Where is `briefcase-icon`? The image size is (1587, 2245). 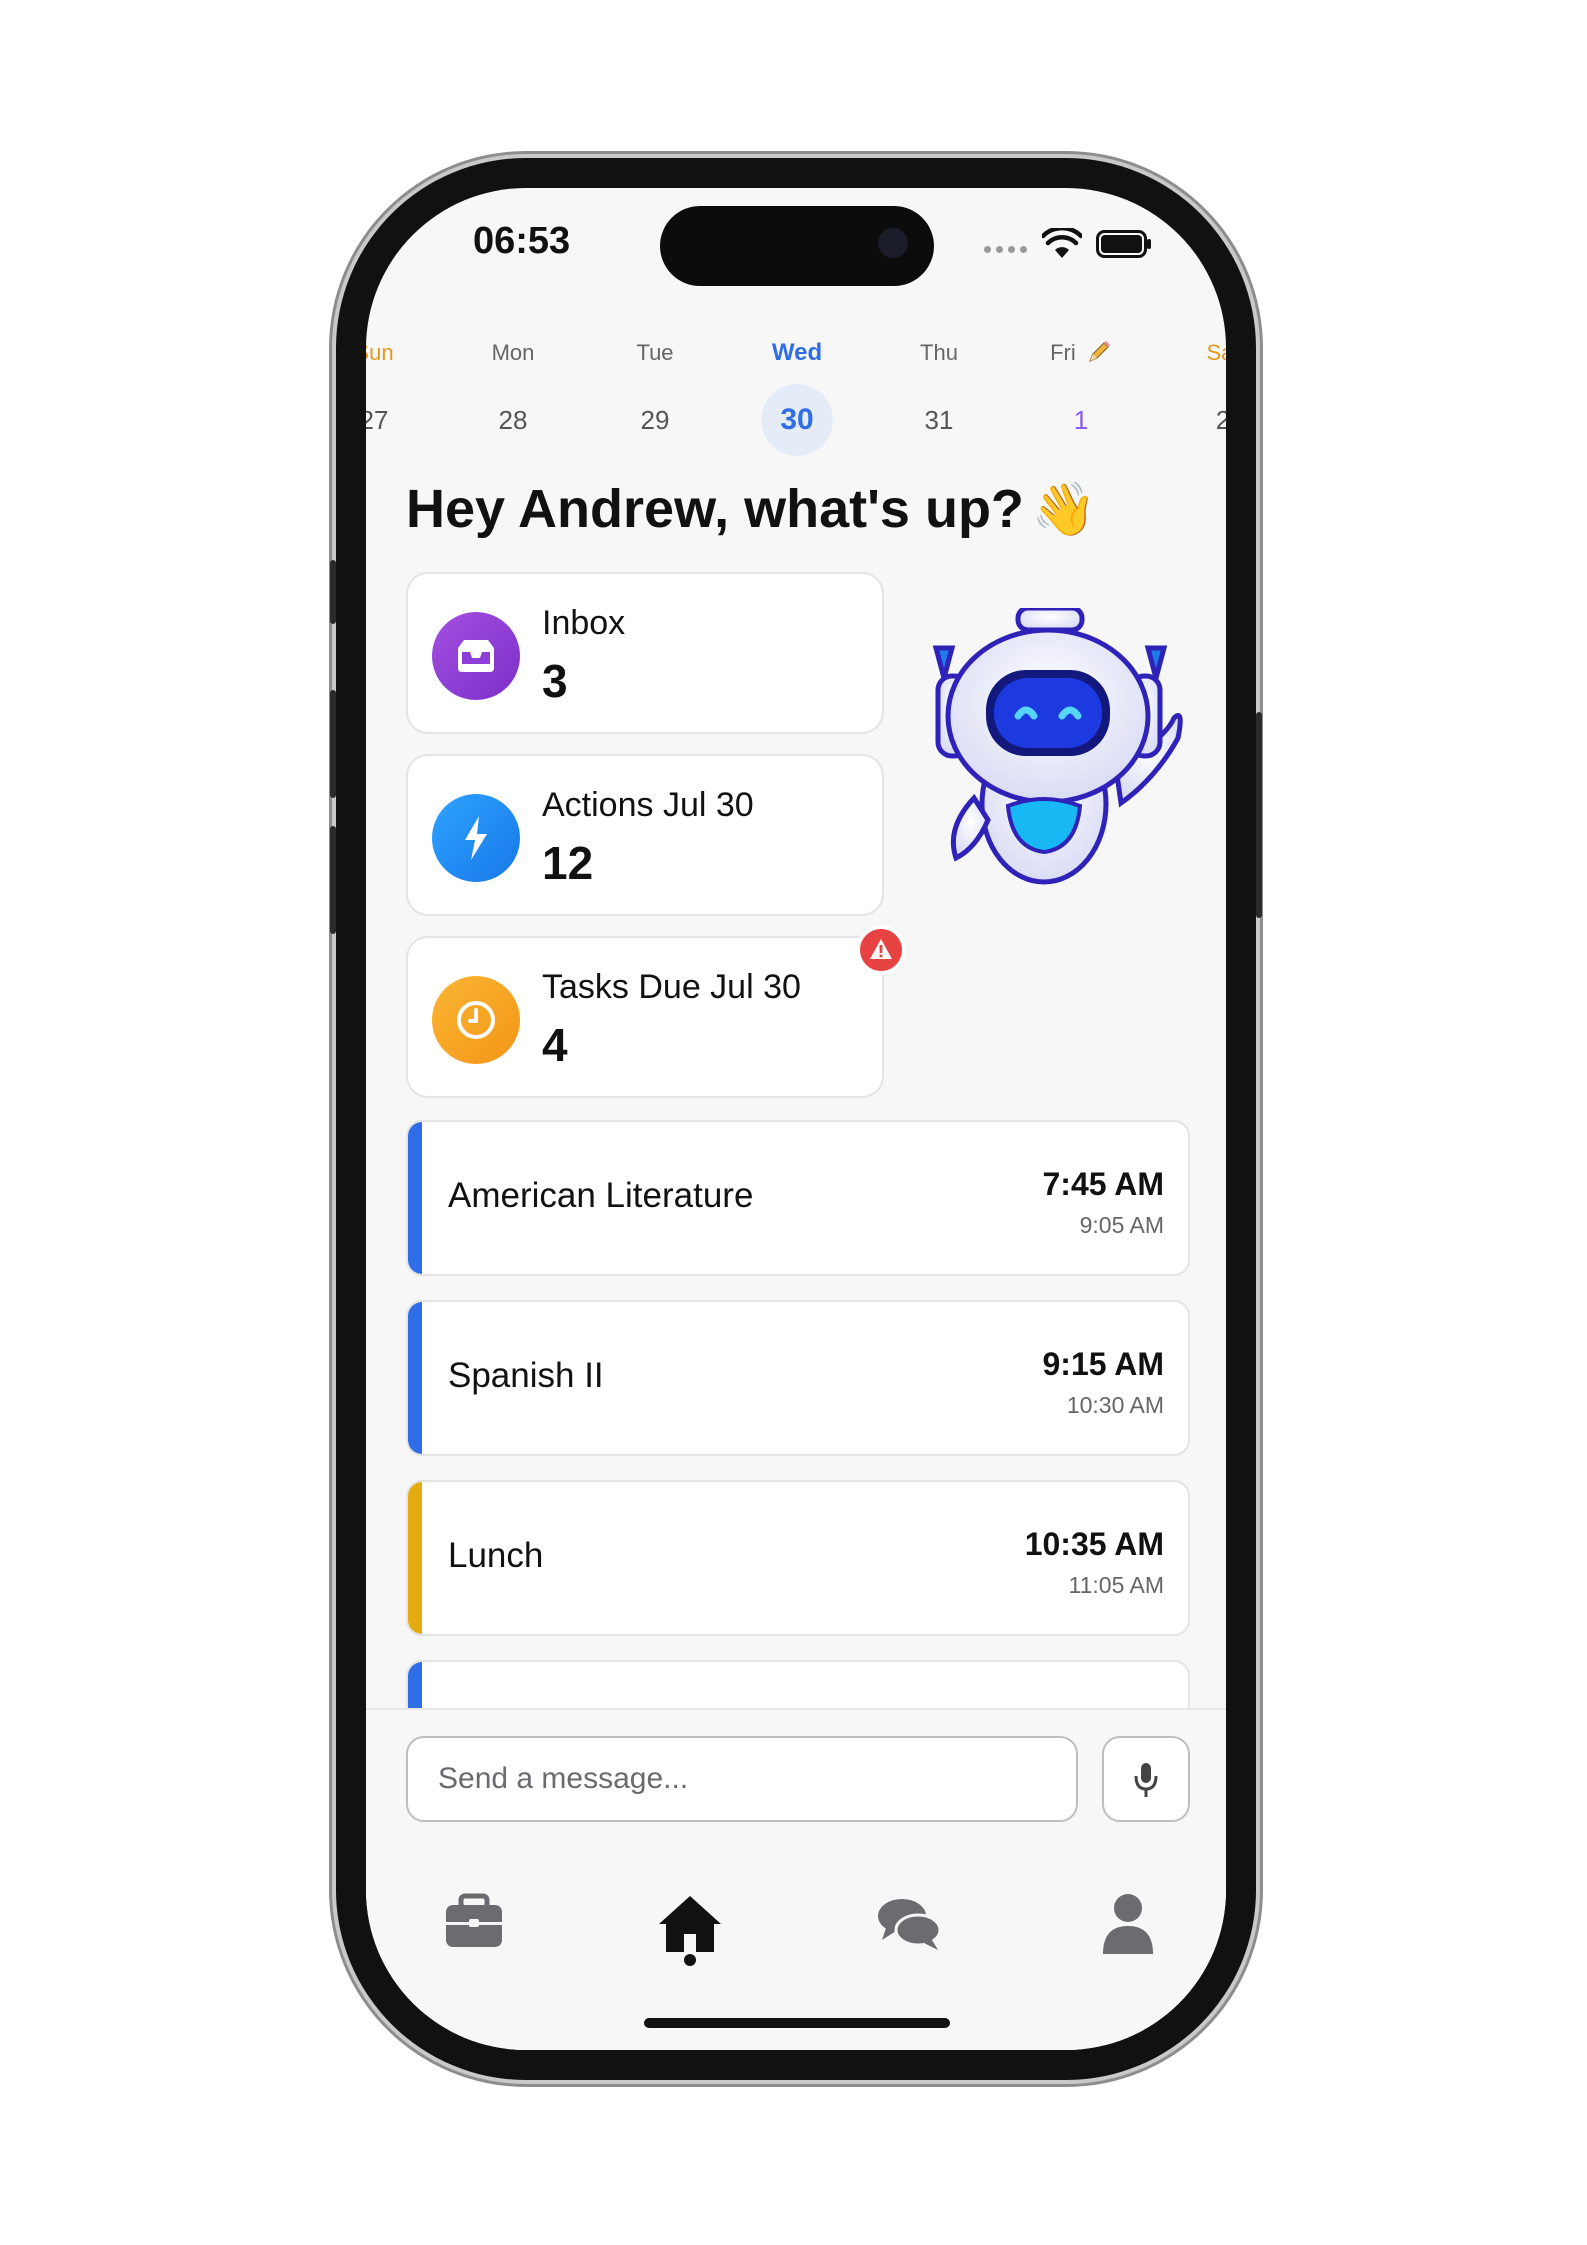
briefcase-icon is located at coordinates (474, 1923).